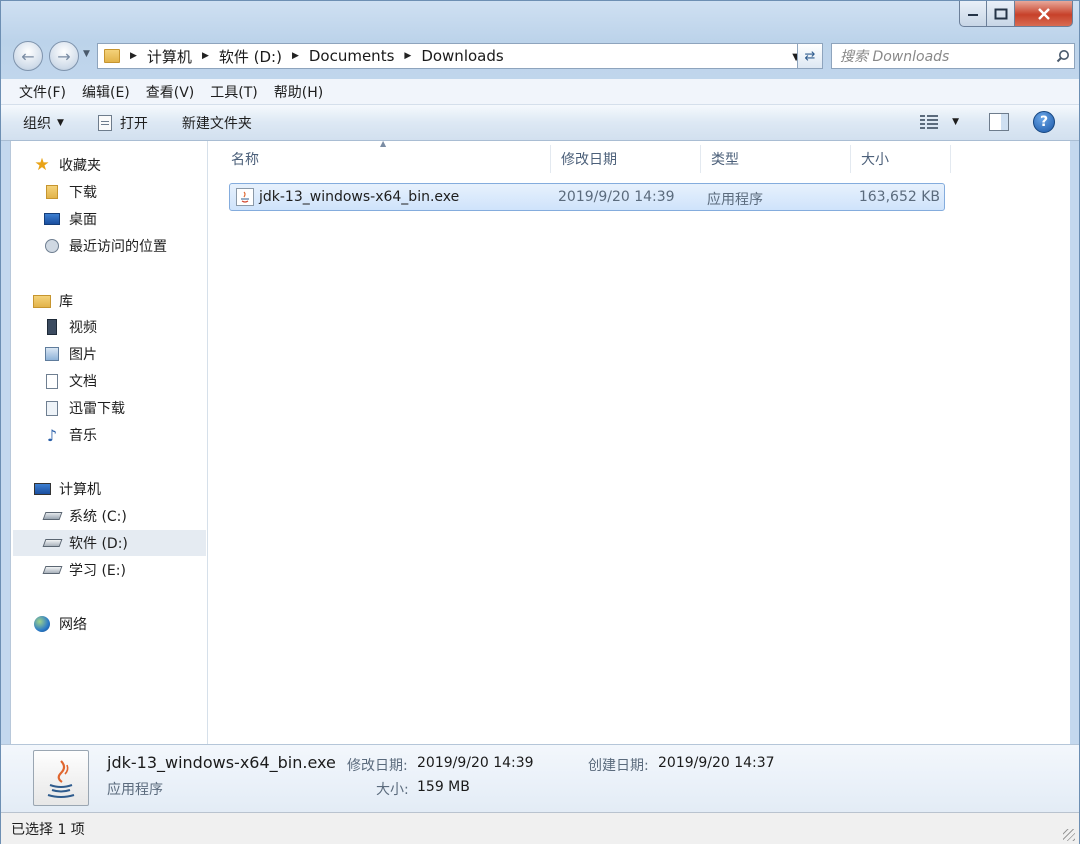 This screenshot has height=844, width=1080. What do you see at coordinates (97, 409) in the screenshot?
I see `sidebar-label: 迅雷下载` at bounding box center [97, 409].